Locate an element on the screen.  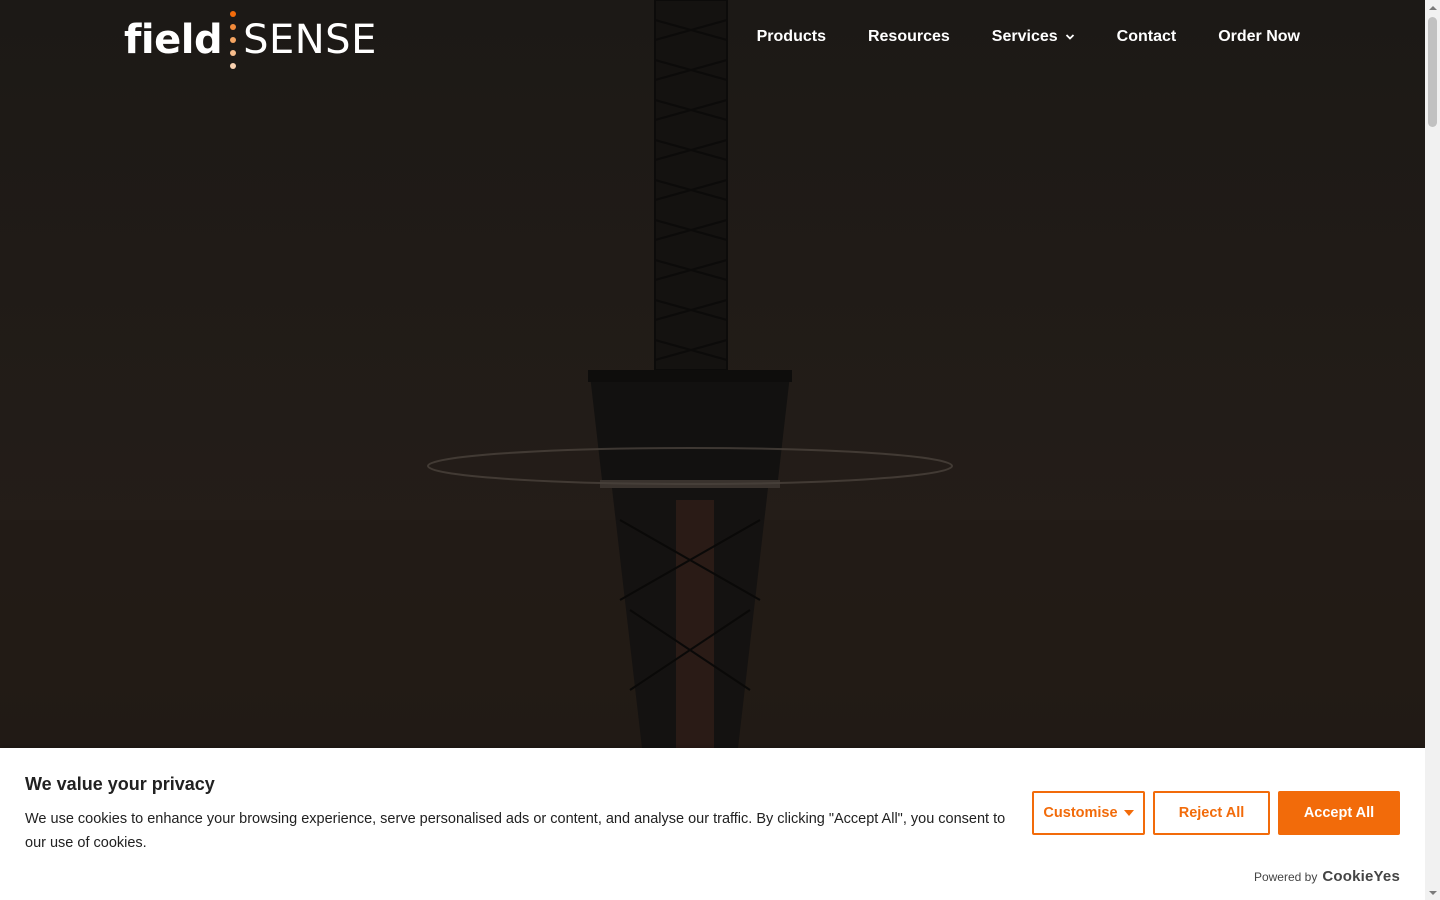
cookieyes-logo: CookieYes is located at coordinates (1361, 876).